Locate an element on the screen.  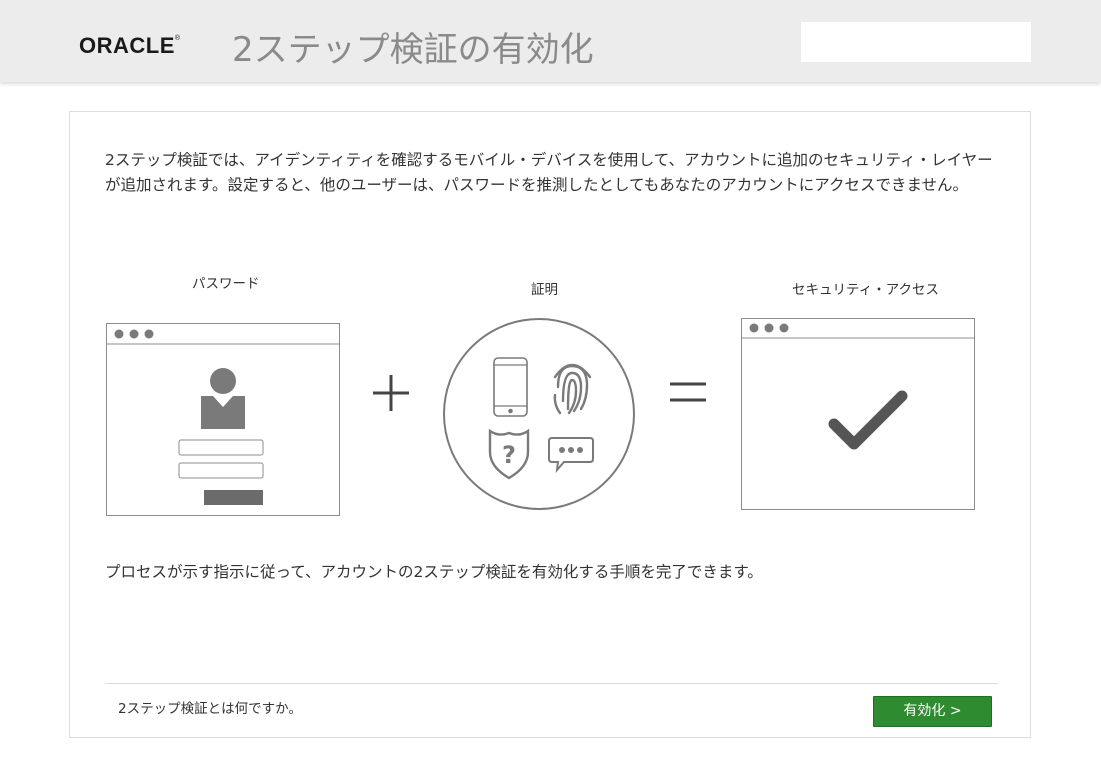
header-bar: ORACLE® 2ステップ検証の有効化 is located at coordinates (550, 41).